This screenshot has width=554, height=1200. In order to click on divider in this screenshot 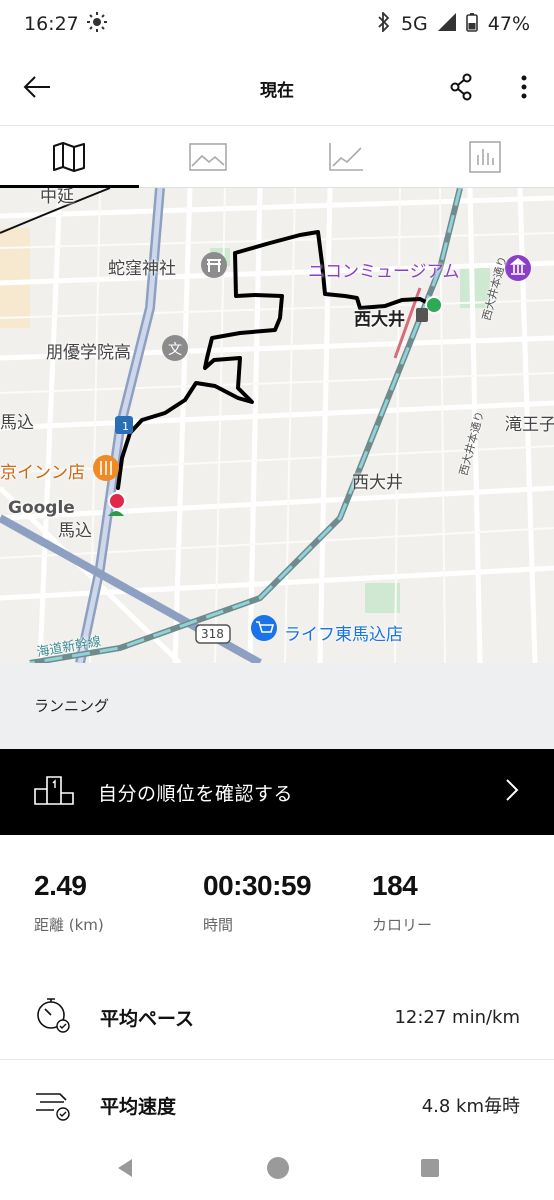, I will do `click(277, 1059)`.